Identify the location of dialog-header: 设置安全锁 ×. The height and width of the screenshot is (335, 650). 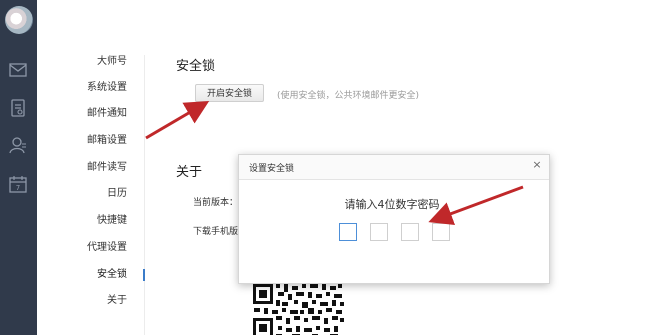
(394, 167).